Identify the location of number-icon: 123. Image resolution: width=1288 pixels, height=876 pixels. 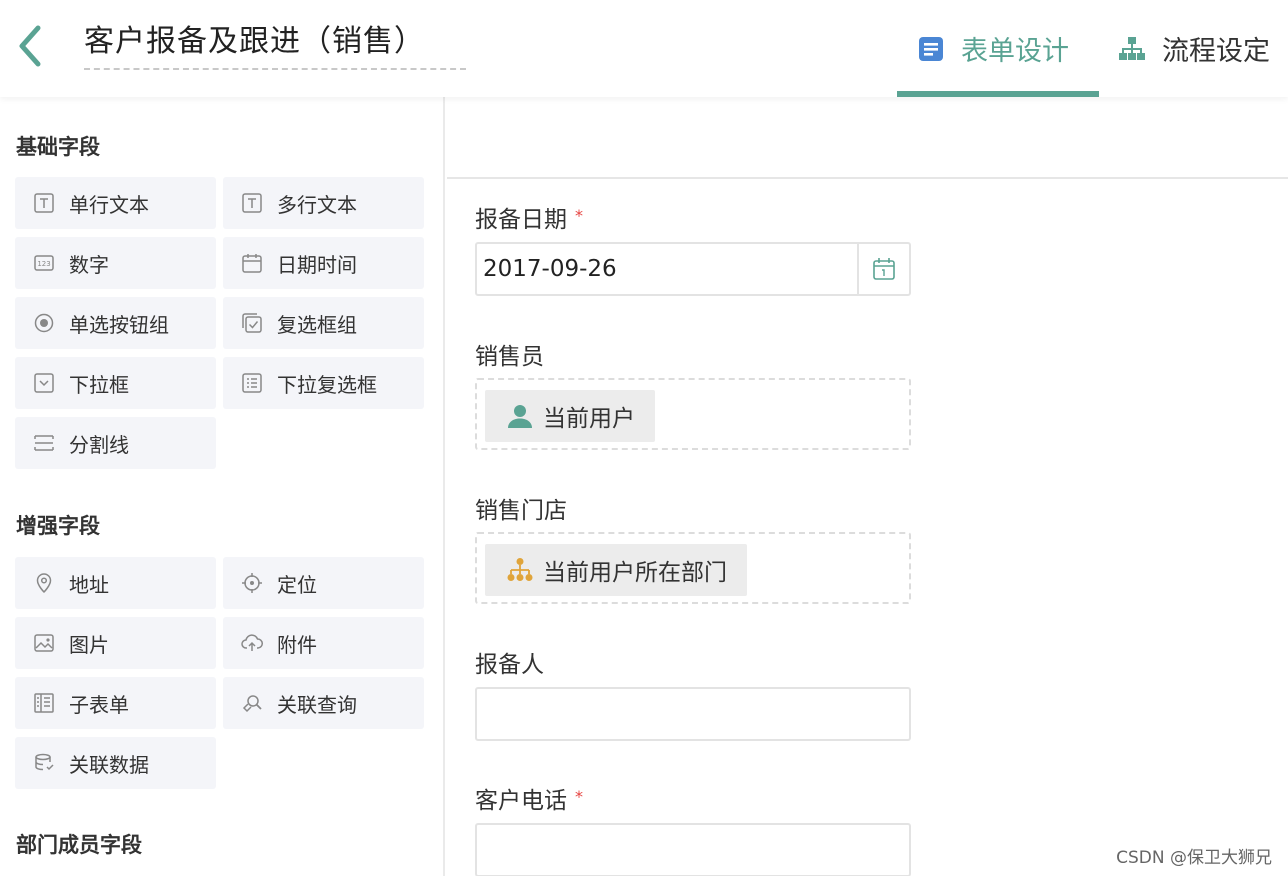
(44, 263).